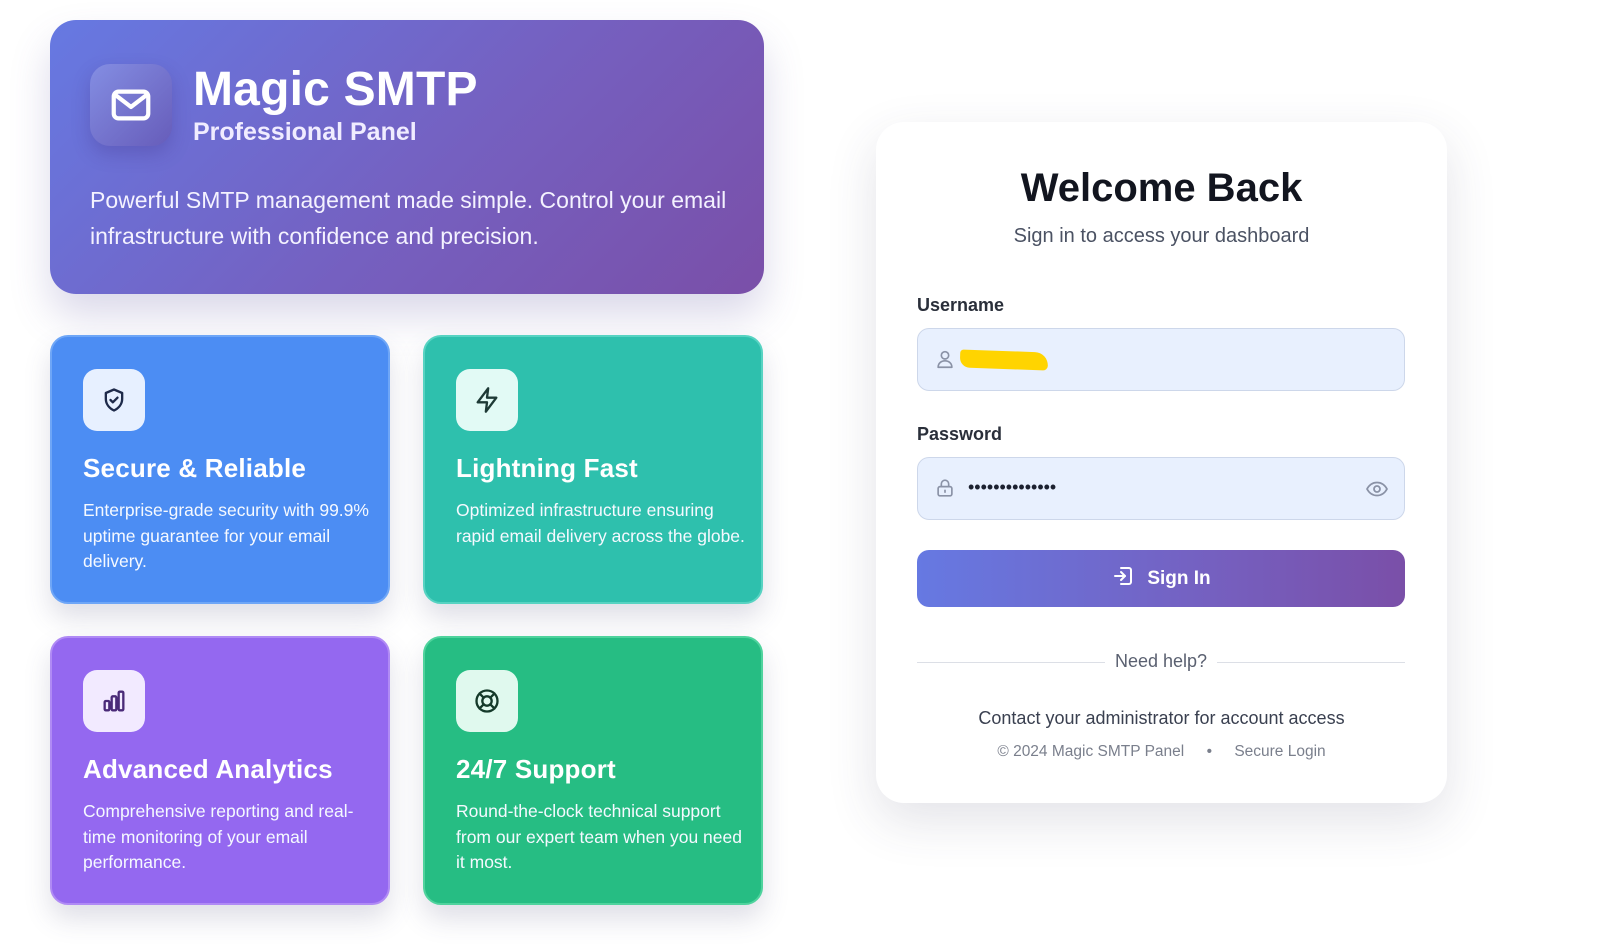  I want to click on username-input, so click(1161, 359).